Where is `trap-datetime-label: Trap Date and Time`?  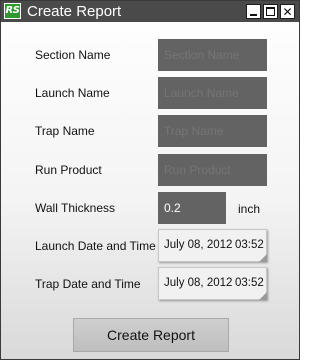 trap-datetime-label: Trap Date and Time is located at coordinates (88, 284).